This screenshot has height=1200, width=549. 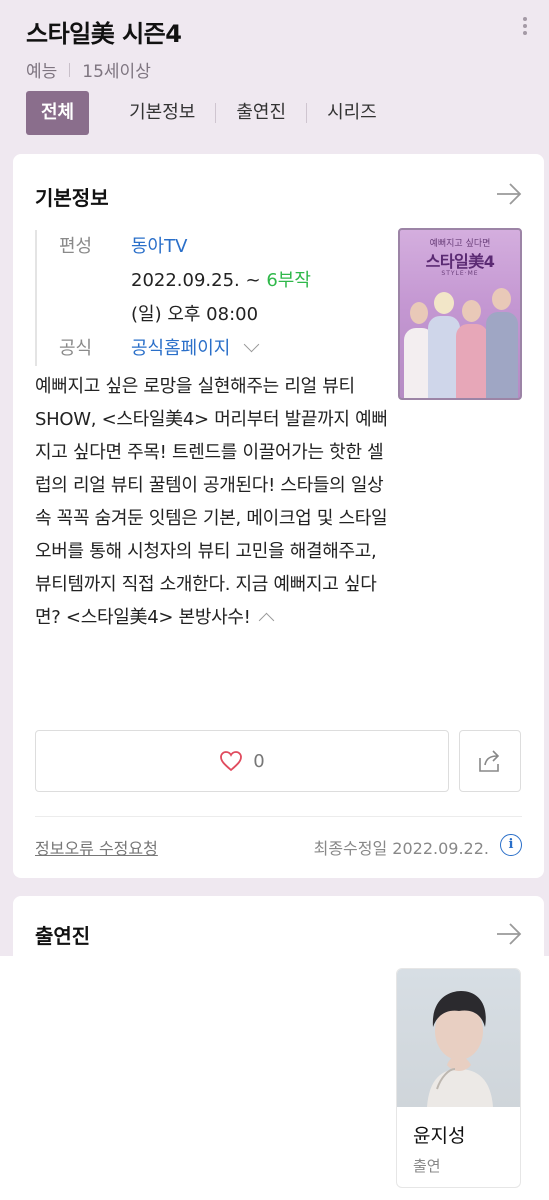 I want to click on cast-photo, so click(x=458, y=1038).